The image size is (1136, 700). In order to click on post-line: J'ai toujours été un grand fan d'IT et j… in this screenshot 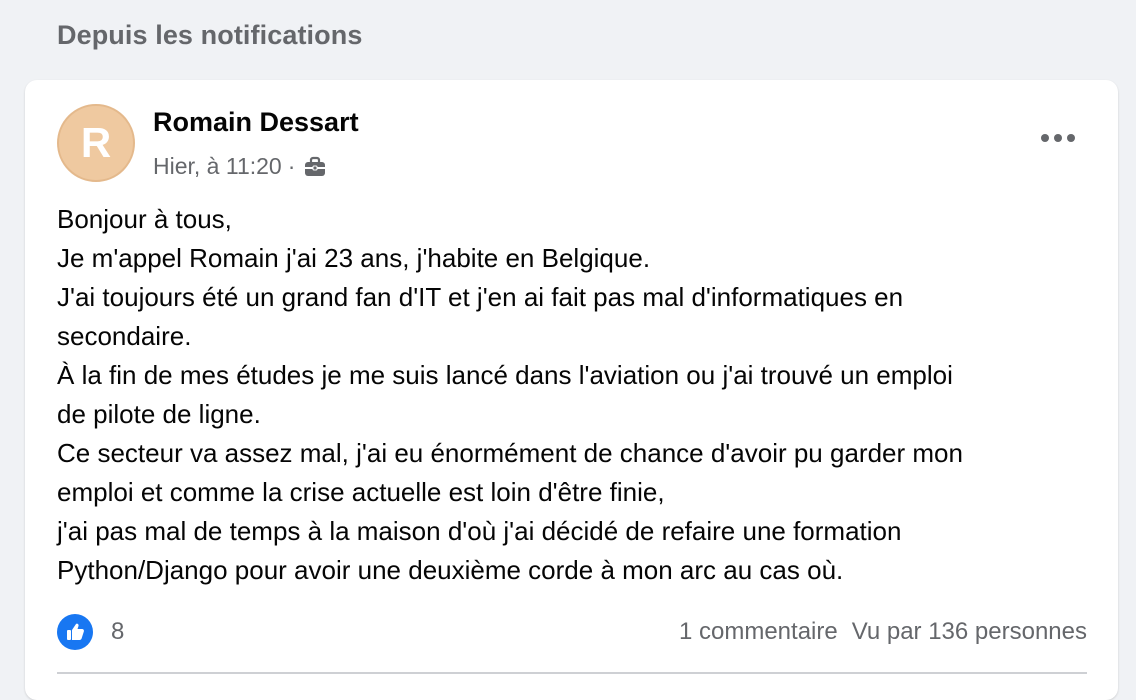, I will do `click(480, 297)`.